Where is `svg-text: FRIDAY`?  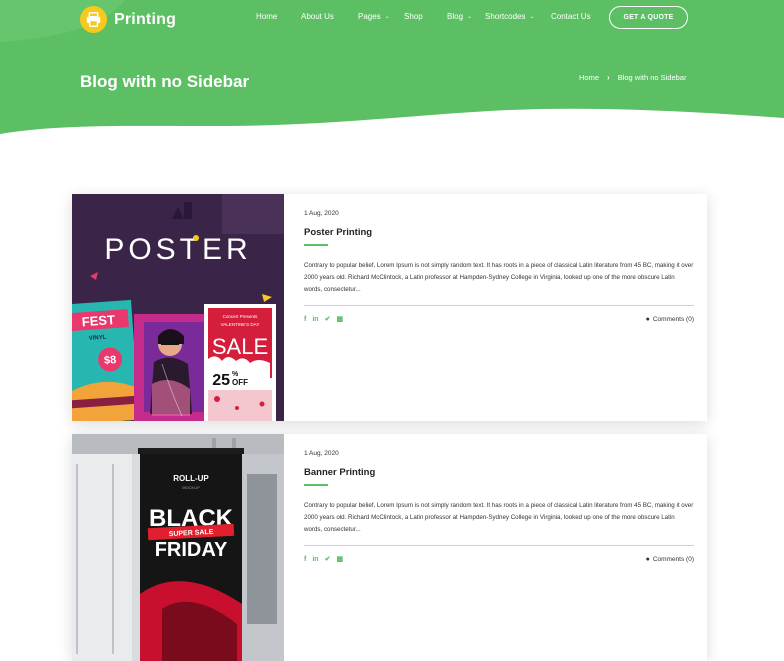 svg-text: FRIDAY is located at coordinates (191, 550).